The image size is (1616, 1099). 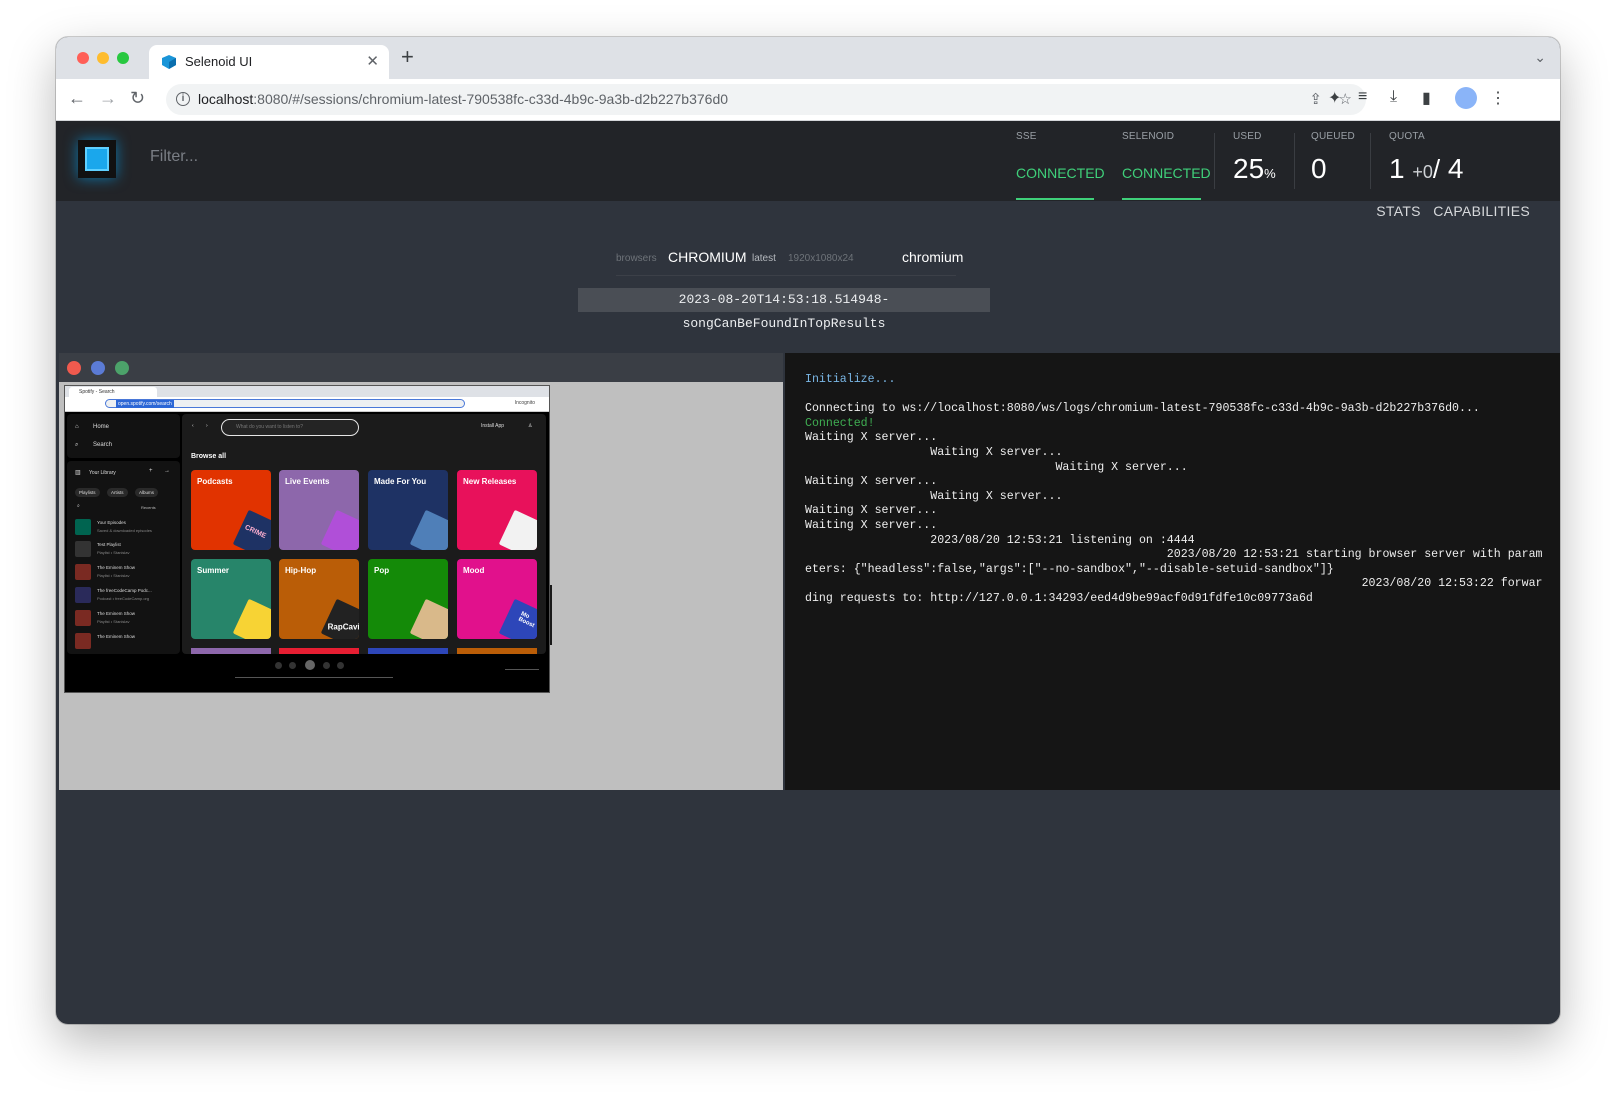 I want to click on quota-value: 1 +0/ 4, so click(x=1426, y=169).